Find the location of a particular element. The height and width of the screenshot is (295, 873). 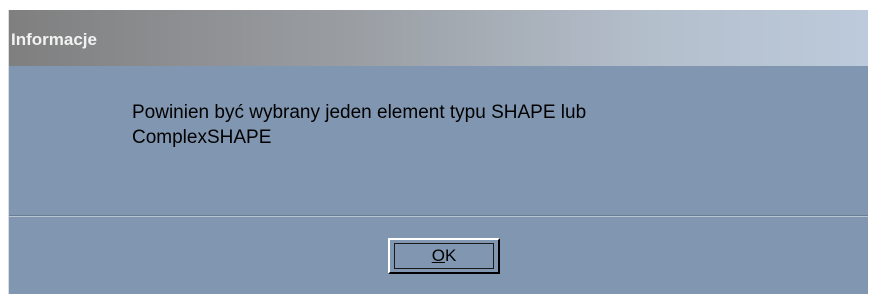

ok-button-label: OK is located at coordinates (444, 256).